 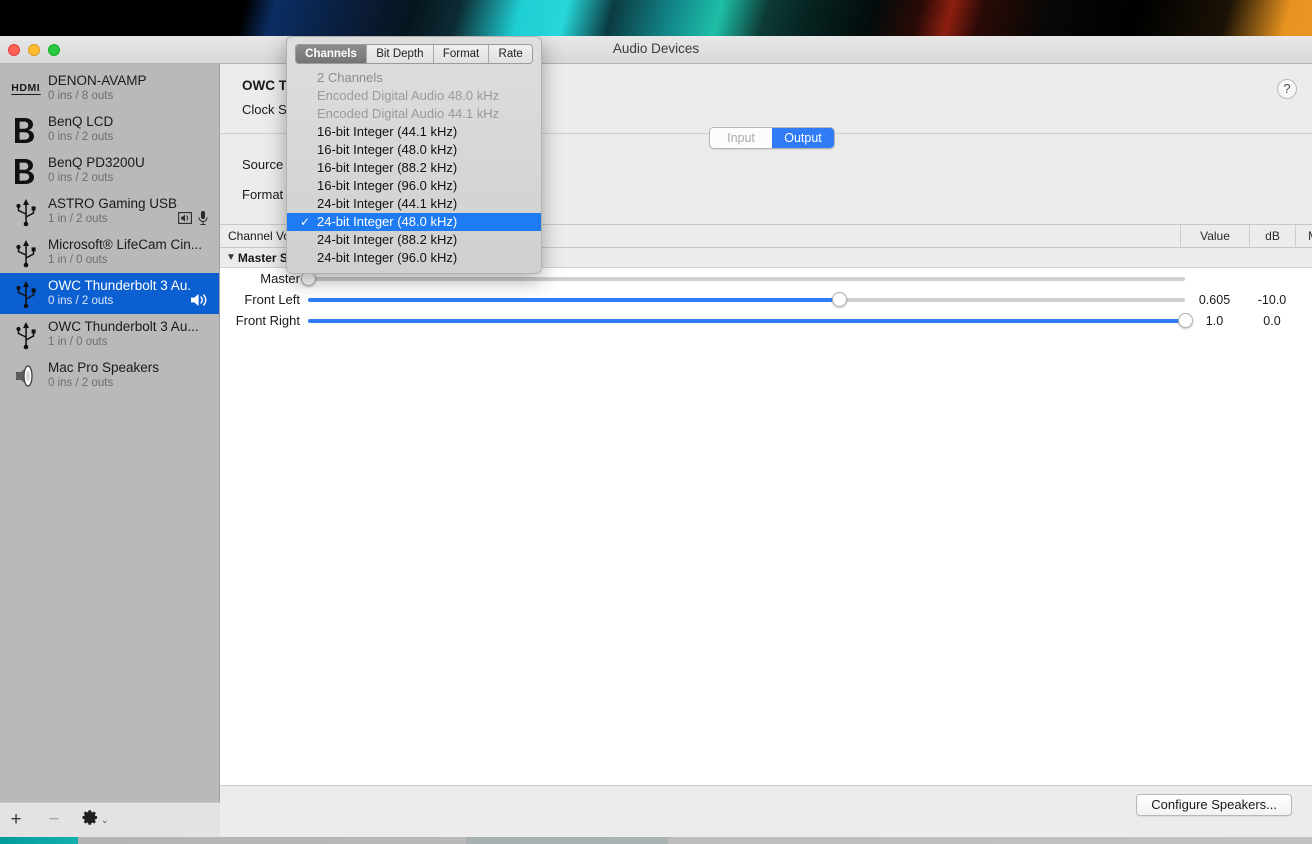 What do you see at coordinates (203, 217) in the screenshot?
I see `microphone-icon` at bounding box center [203, 217].